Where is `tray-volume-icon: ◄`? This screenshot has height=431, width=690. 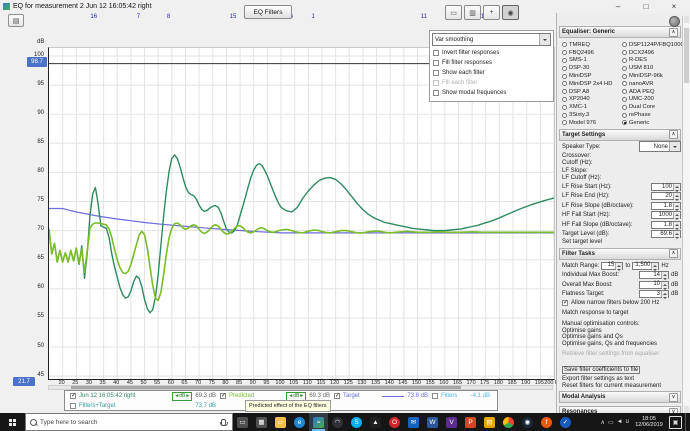 tray-volume-icon: ◄ is located at coordinates (620, 422).